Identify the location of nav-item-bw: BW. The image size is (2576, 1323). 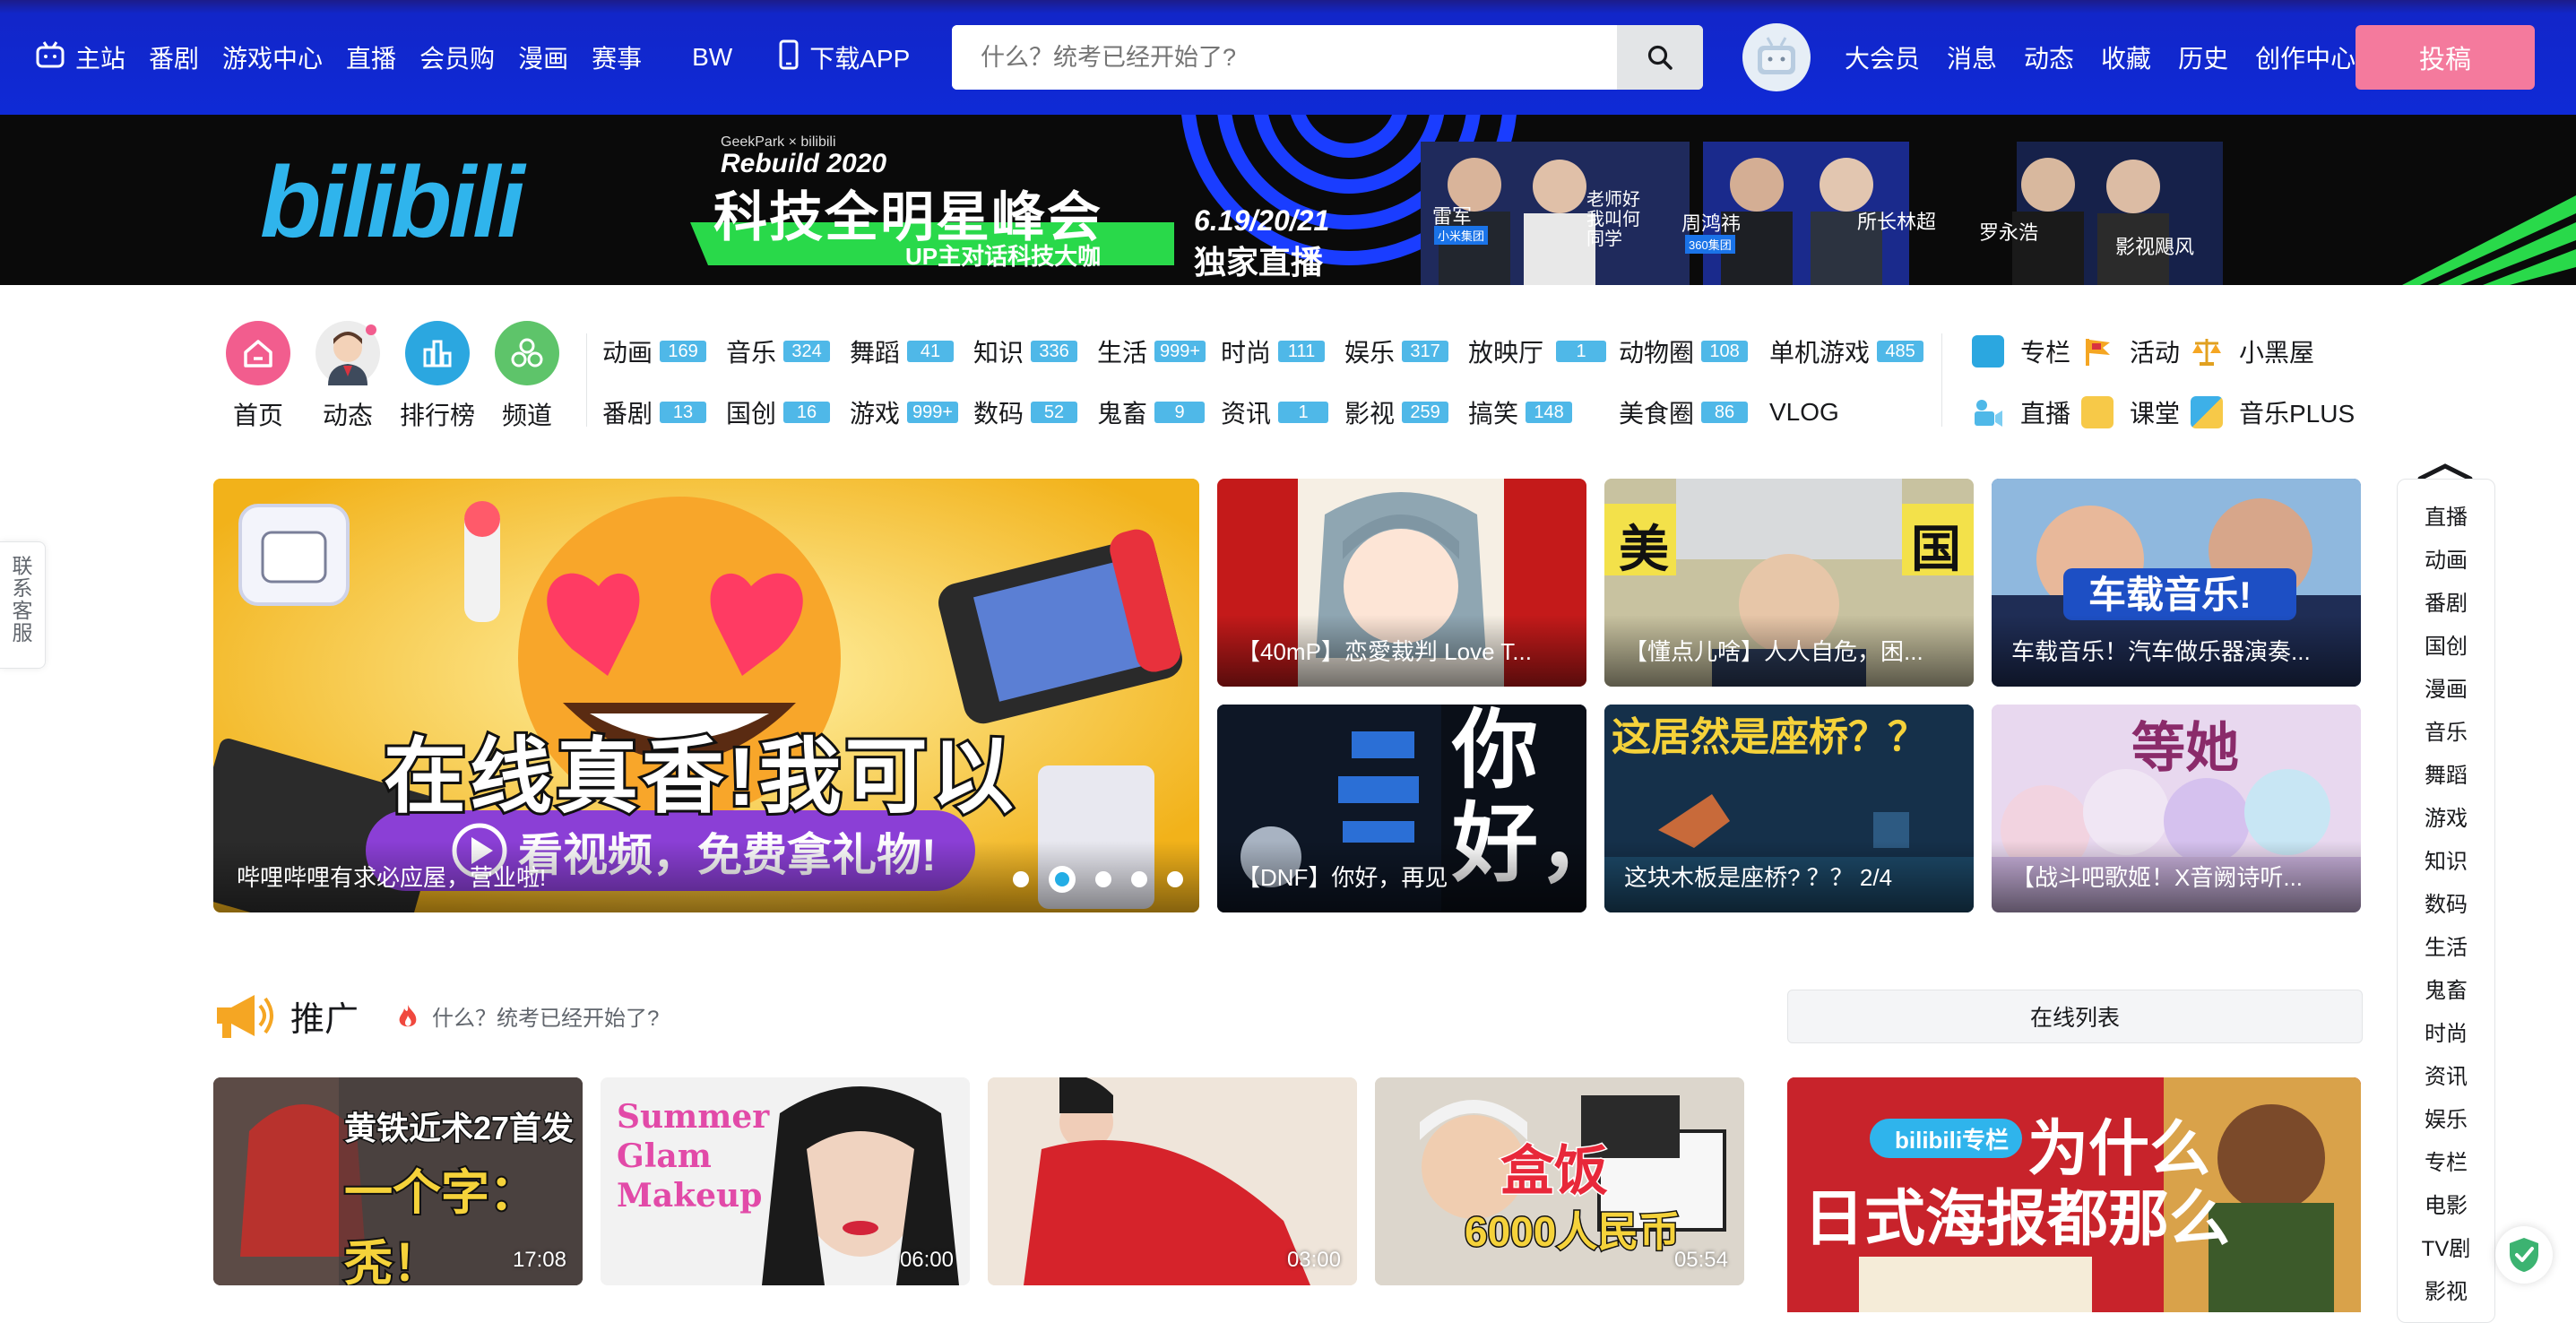
(712, 57).